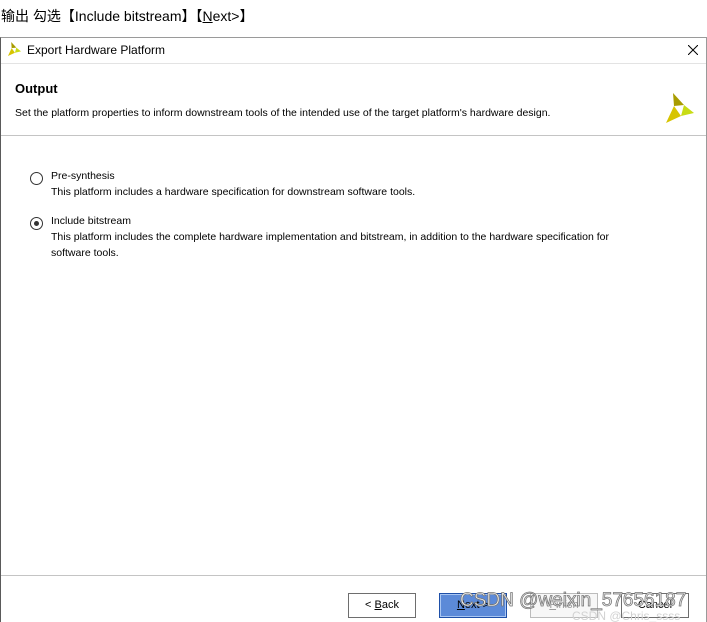 This screenshot has width=707, height=622. I want to click on caption-text: 输出 勾选【Include bitstream】【Next>】, so click(127, 16).